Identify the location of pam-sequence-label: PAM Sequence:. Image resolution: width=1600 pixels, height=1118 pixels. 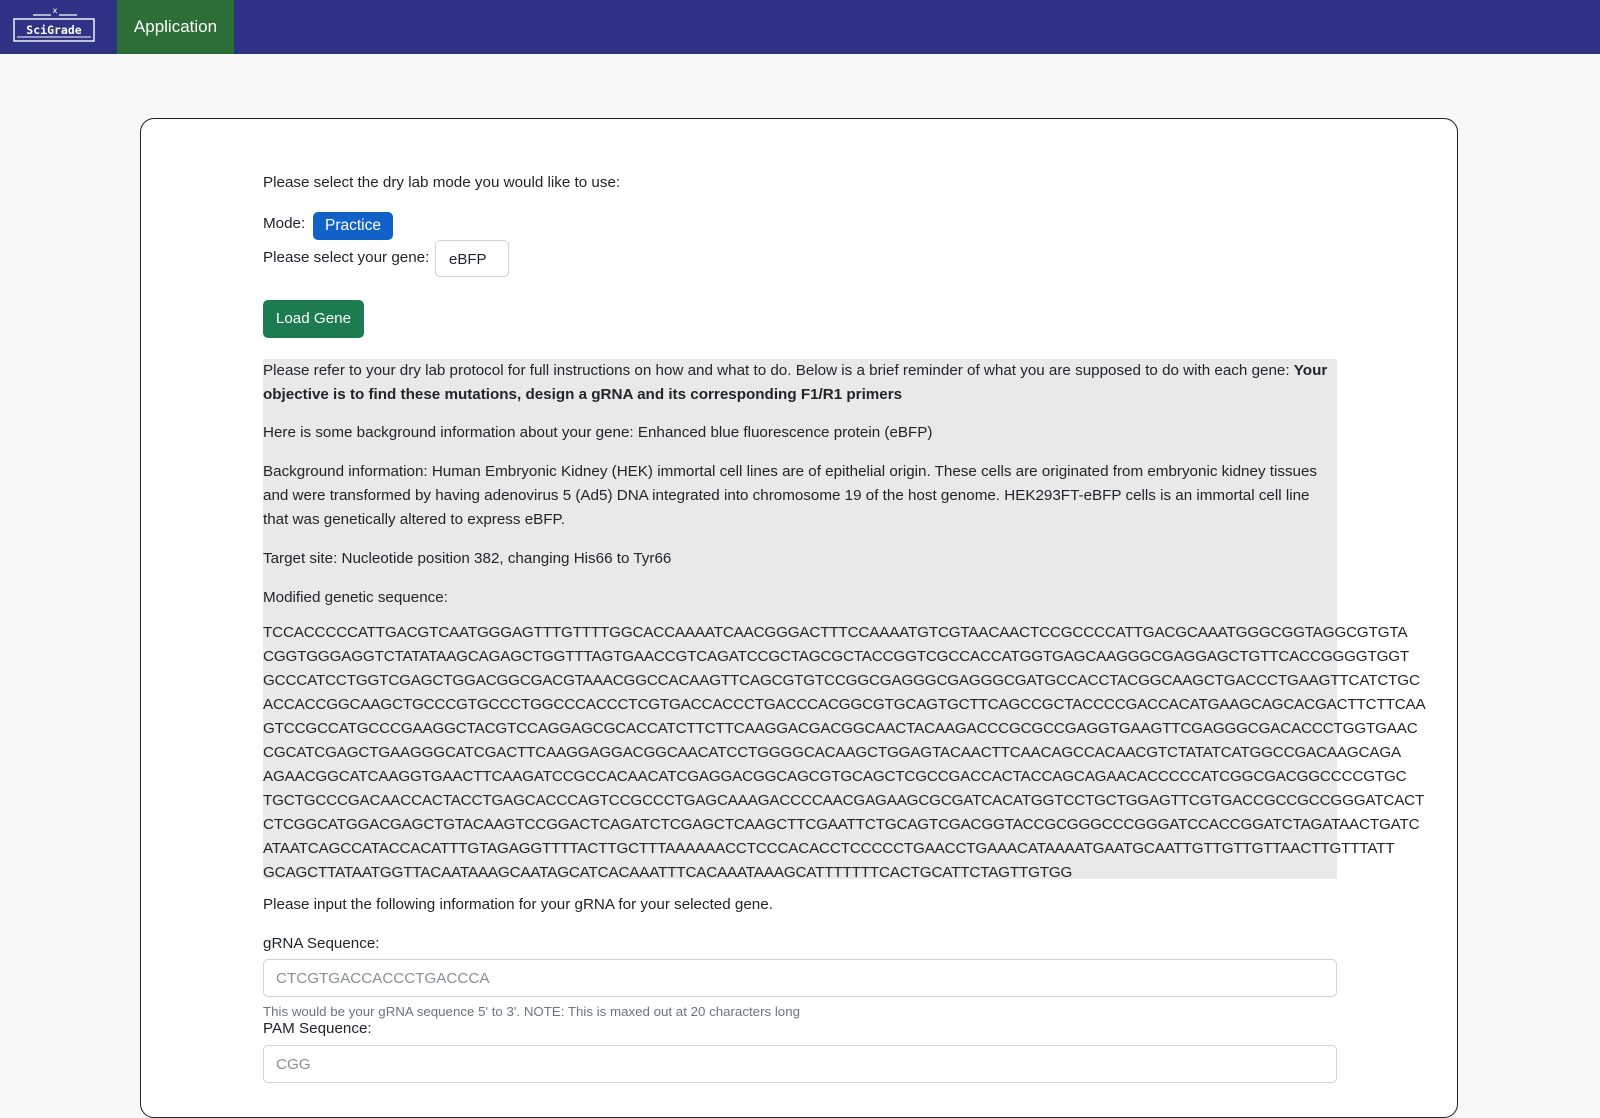
(317, 1028).